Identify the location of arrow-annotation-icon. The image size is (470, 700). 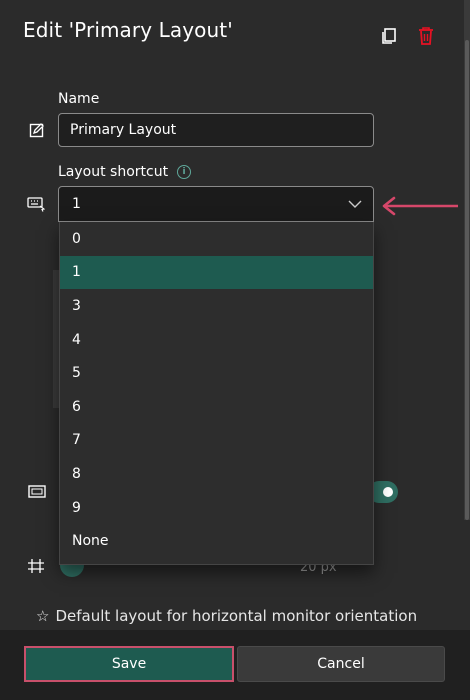
(420, 206).